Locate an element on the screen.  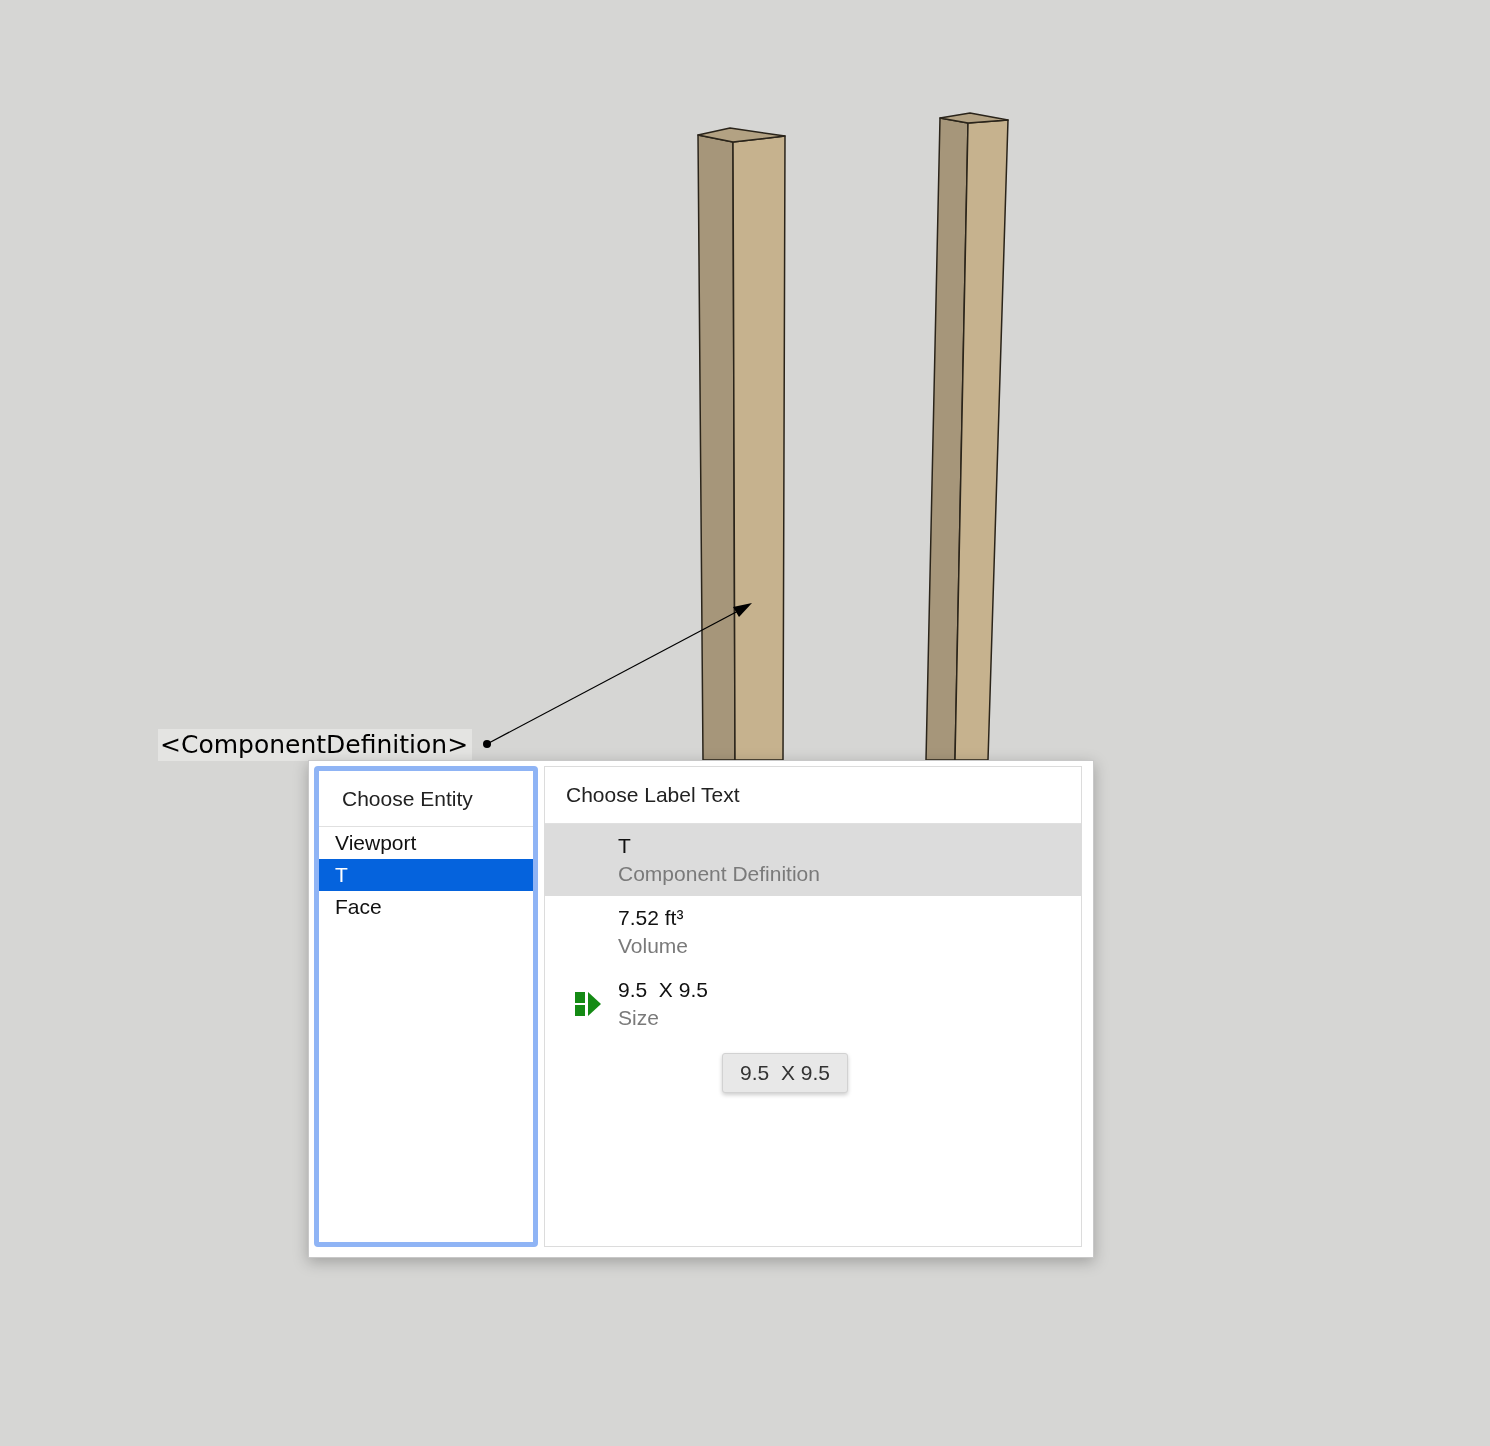
option-value: T is located at coordinates (625, 846).